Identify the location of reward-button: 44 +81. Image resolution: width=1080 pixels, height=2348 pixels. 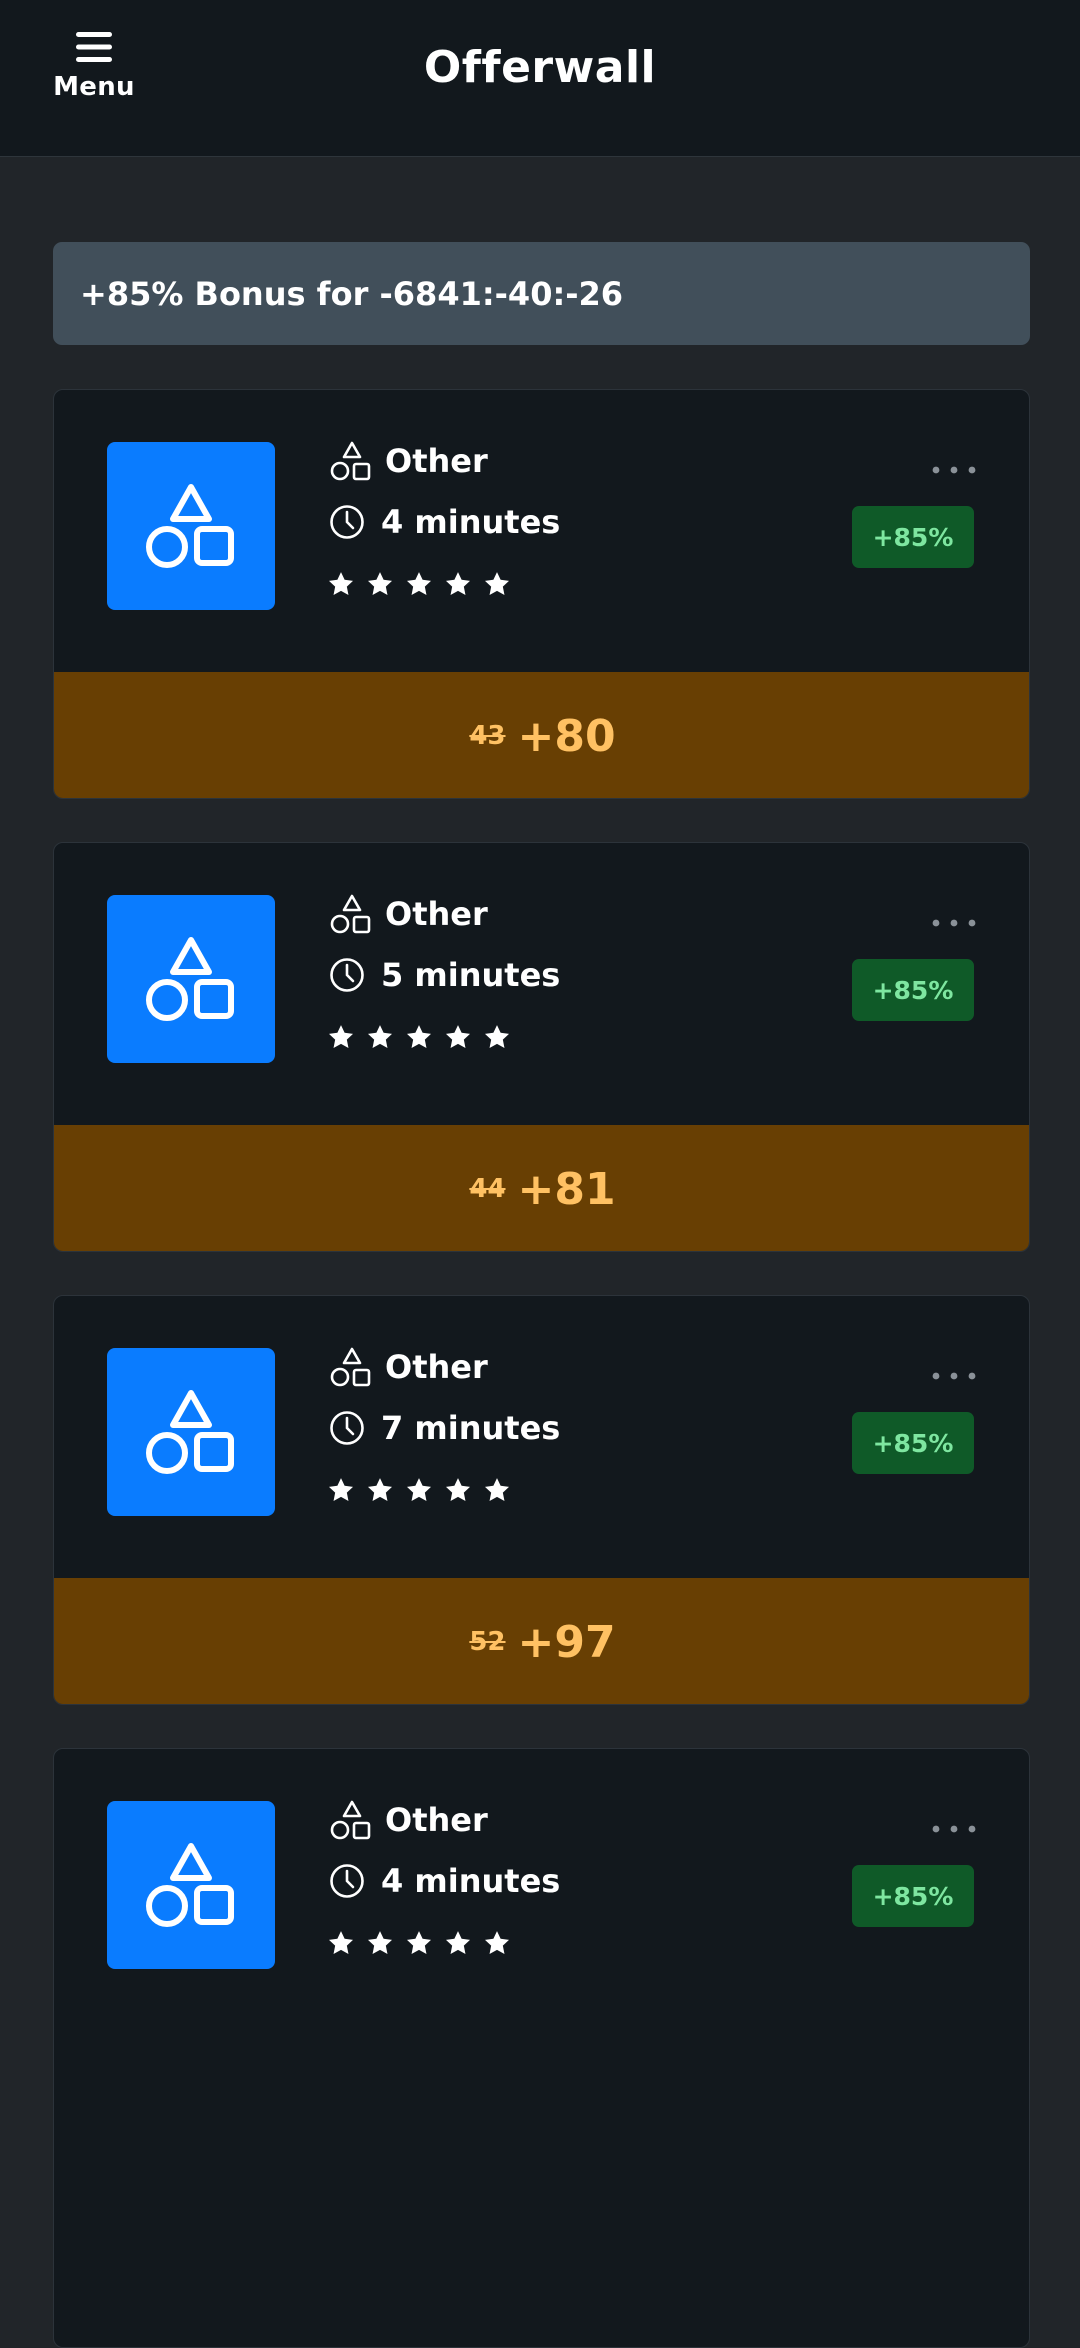
(541, 1188).